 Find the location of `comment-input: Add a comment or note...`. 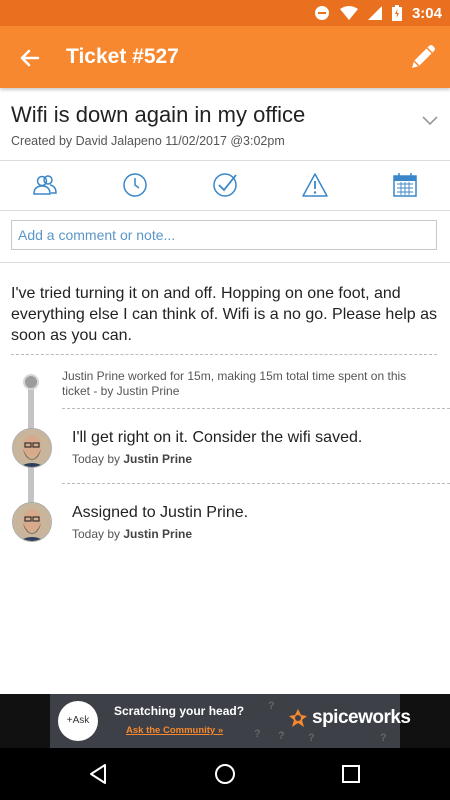

comment-input: Add a comment or note... is located at coordinates (224, 235).